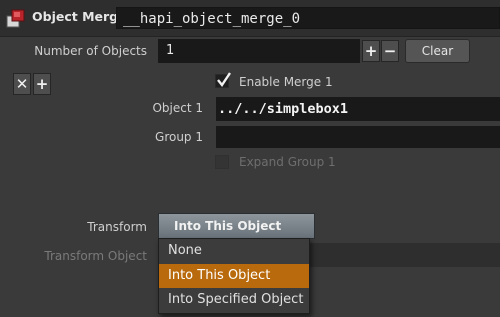 This screenshot has height=317, width=500. I want to click on expand-group-checkbox, so click(222, 162).